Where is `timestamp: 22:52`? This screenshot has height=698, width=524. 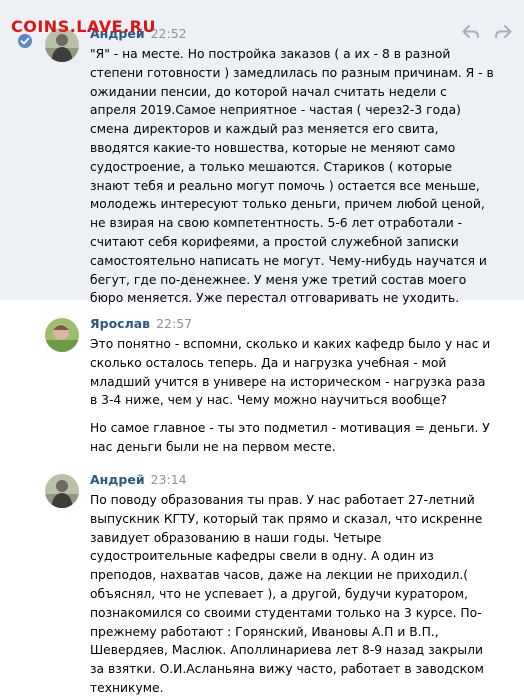
timestamp: 22:52 is located at coordinates (168, 33).